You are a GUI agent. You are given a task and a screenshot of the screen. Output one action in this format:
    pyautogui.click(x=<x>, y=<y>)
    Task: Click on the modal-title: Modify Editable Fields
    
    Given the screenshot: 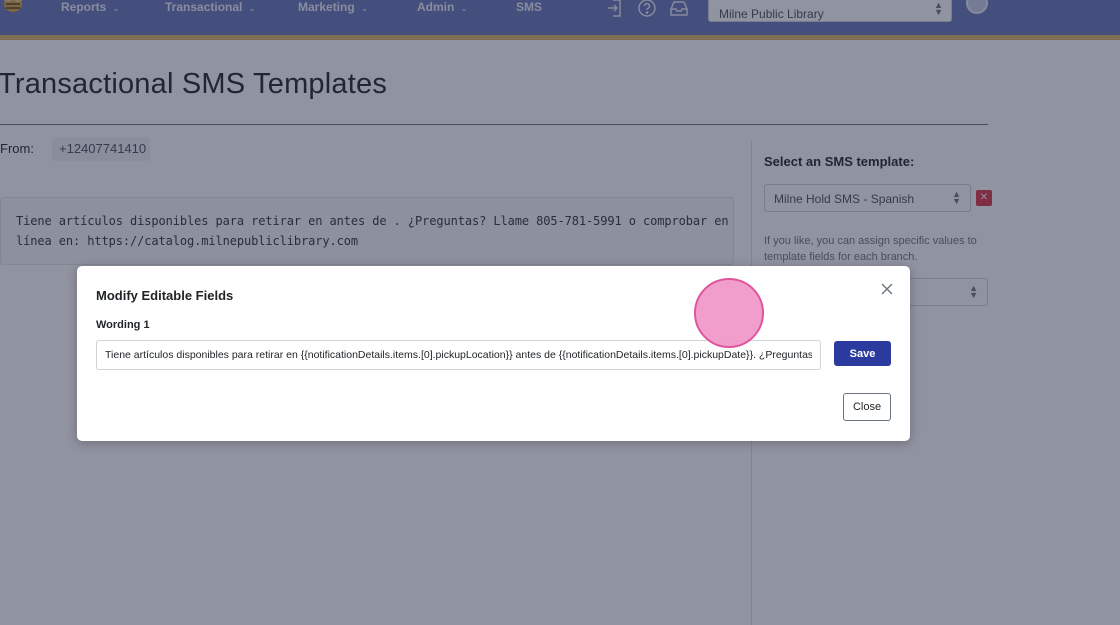 What is the action you would take?
    pyautogui.click(x=165, y=295)
    